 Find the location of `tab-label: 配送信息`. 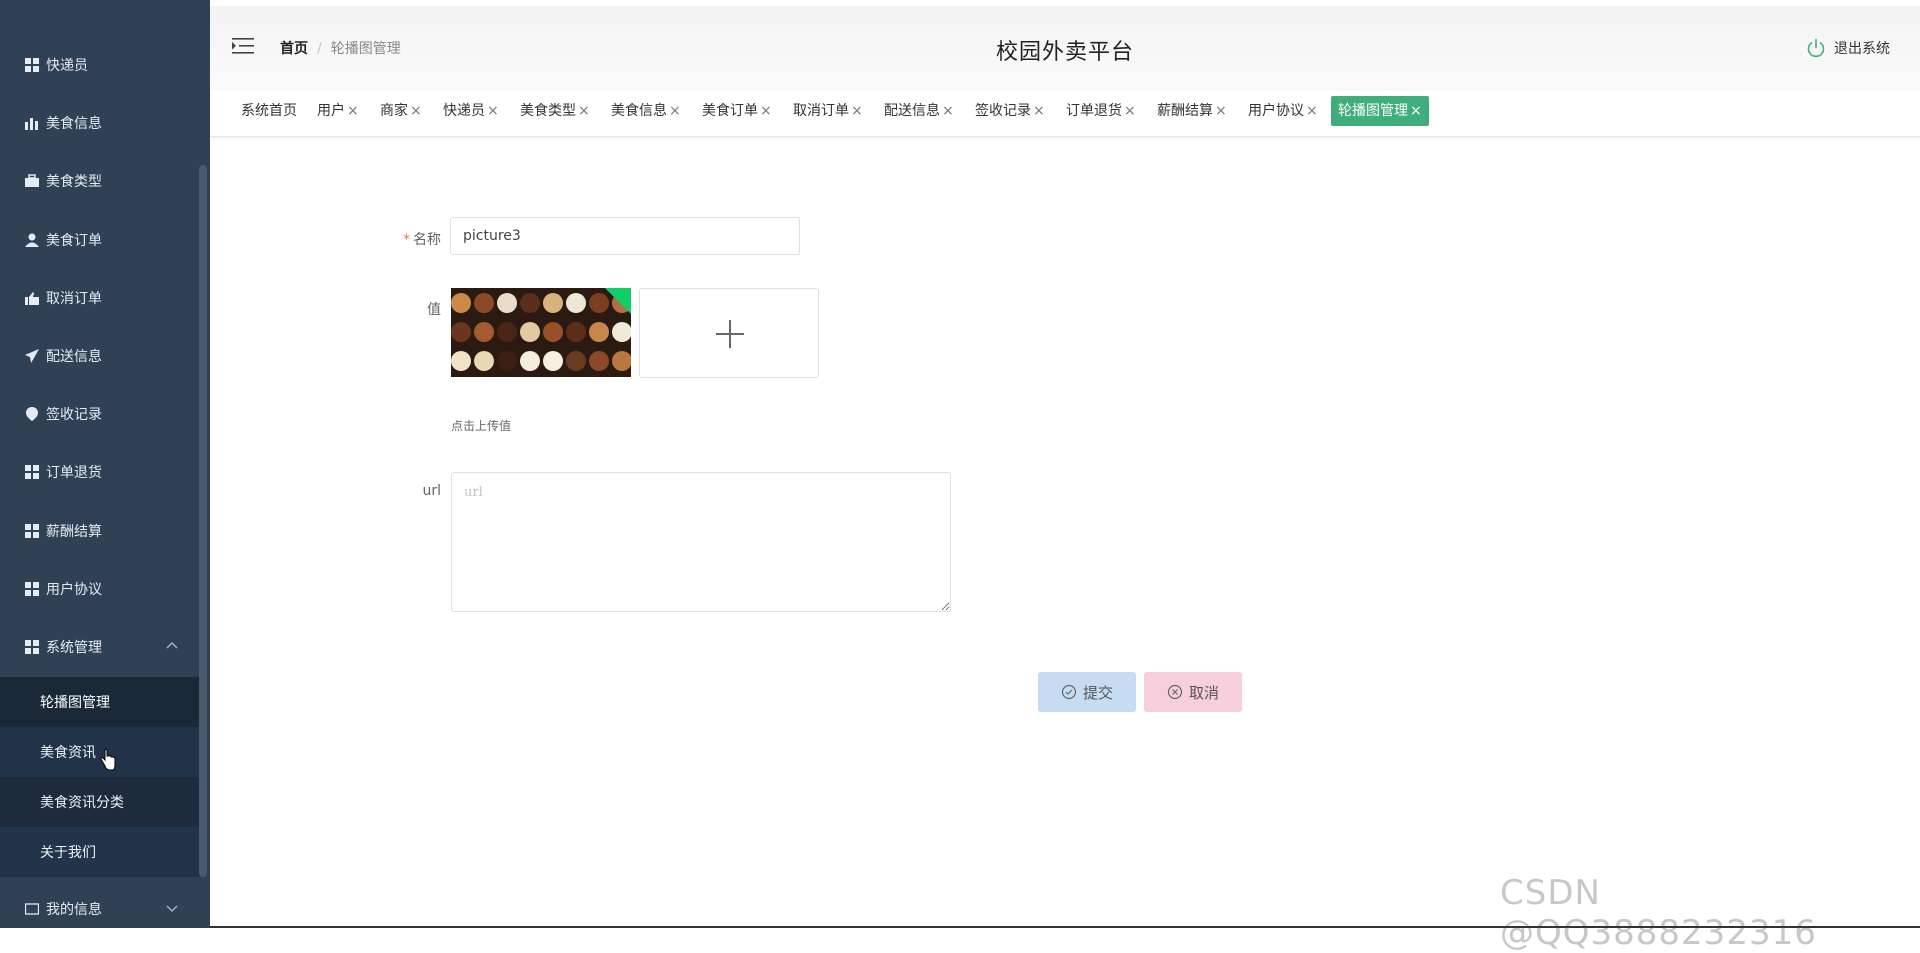

tab-label: 配送信息 is located at coordinates (912, 111).